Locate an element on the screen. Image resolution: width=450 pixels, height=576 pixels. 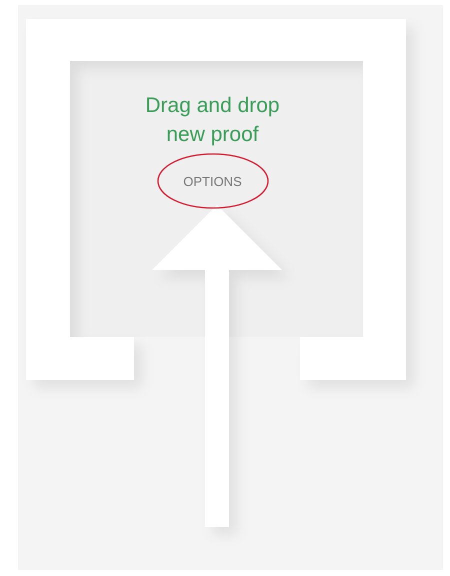
drop-heading: Drag and drop new proof is located at coordinates (212, 120).